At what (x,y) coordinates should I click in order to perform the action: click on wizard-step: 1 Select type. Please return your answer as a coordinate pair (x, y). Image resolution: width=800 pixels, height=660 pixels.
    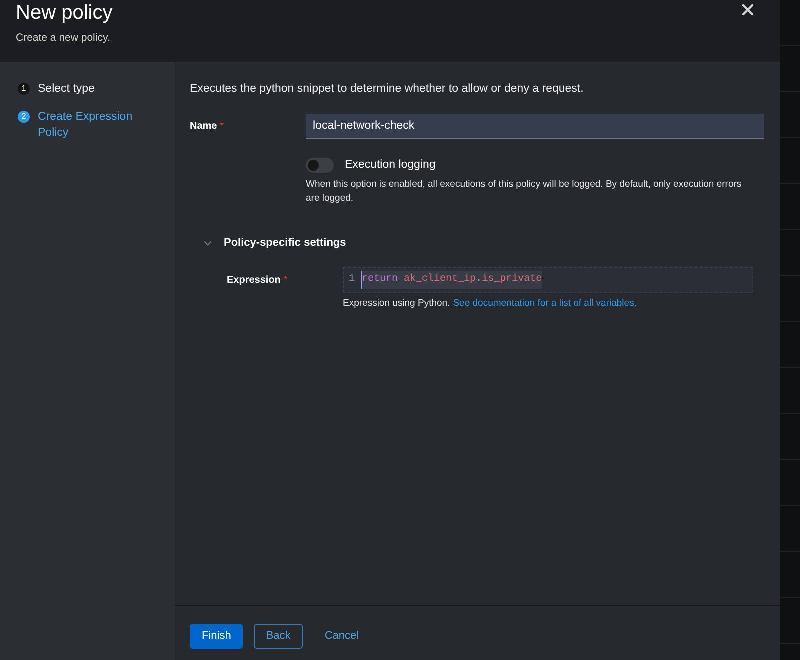
    Looking at the image, I should click on (83, 89).